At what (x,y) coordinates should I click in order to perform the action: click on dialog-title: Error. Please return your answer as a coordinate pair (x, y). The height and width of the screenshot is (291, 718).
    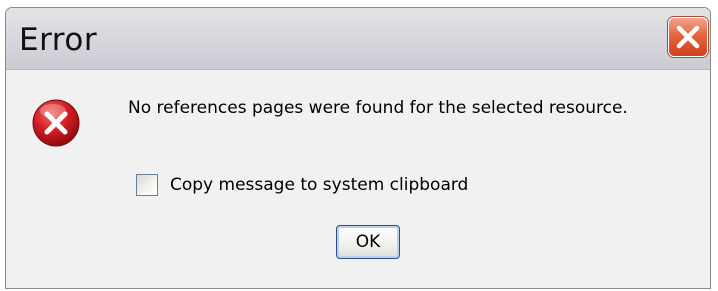
    Looking at the image, I should click on (58, 40).